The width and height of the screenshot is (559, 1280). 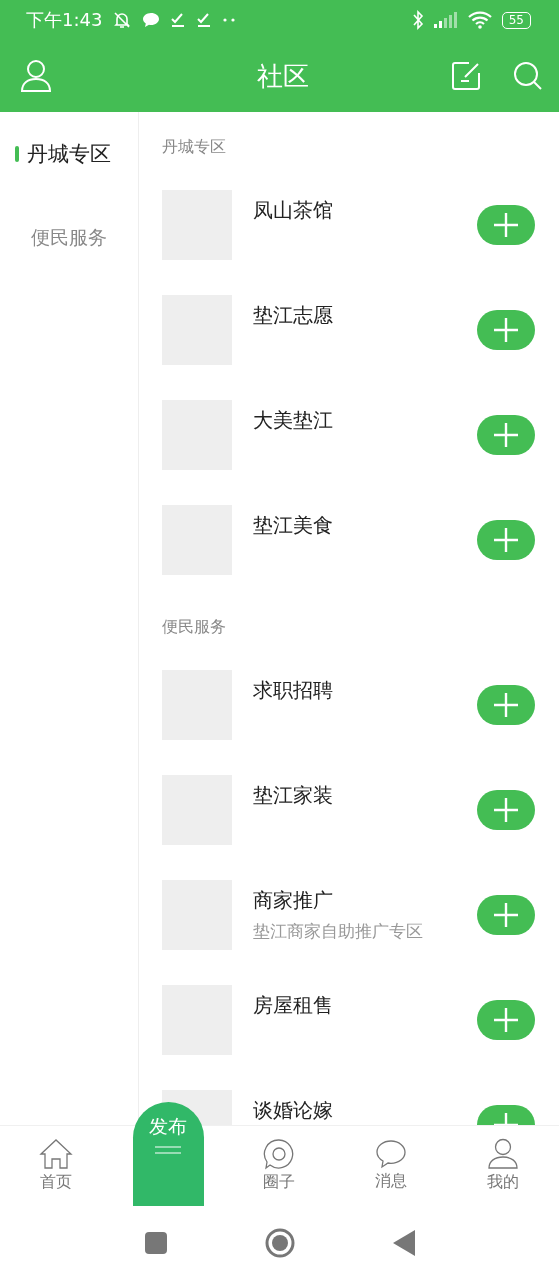 What do you see at coordinates (365, 1110) in the screenshot?
I see `community-name: 谈婚论嫁` at bounding box center [365, 1110].